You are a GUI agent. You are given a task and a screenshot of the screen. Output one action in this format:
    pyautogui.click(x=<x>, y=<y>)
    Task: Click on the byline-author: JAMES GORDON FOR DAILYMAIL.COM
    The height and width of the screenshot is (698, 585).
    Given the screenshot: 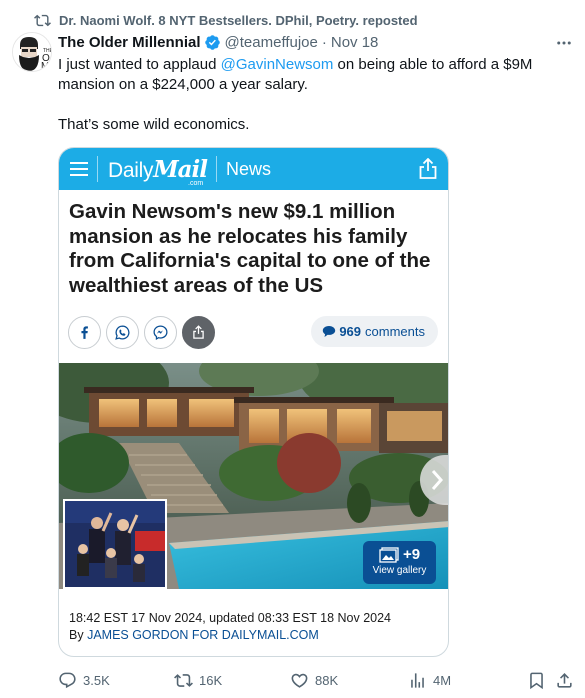 What is the action you would take?
    pyautogui.click(x=203, y=635)
    